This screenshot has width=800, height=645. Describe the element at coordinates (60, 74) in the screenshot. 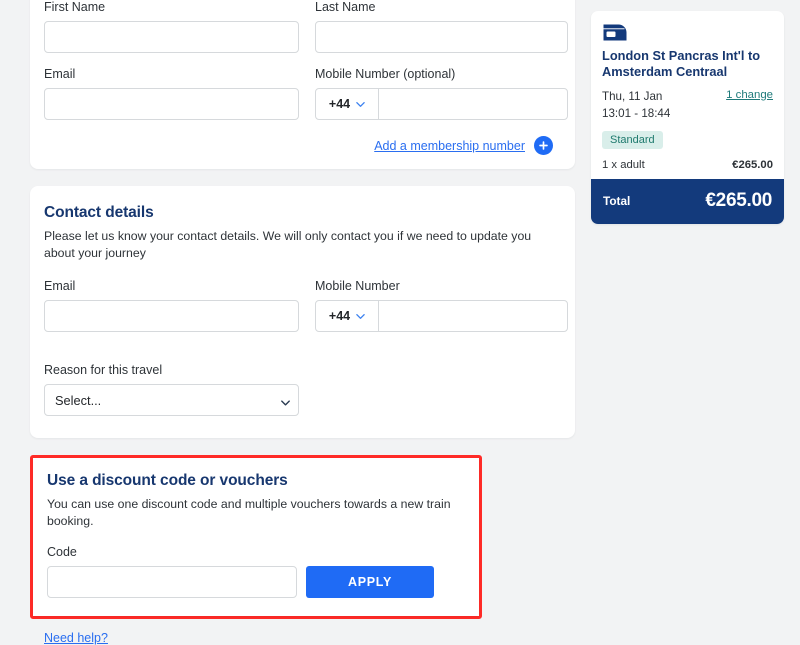

I see `passenger-email-label: Email` at that location.